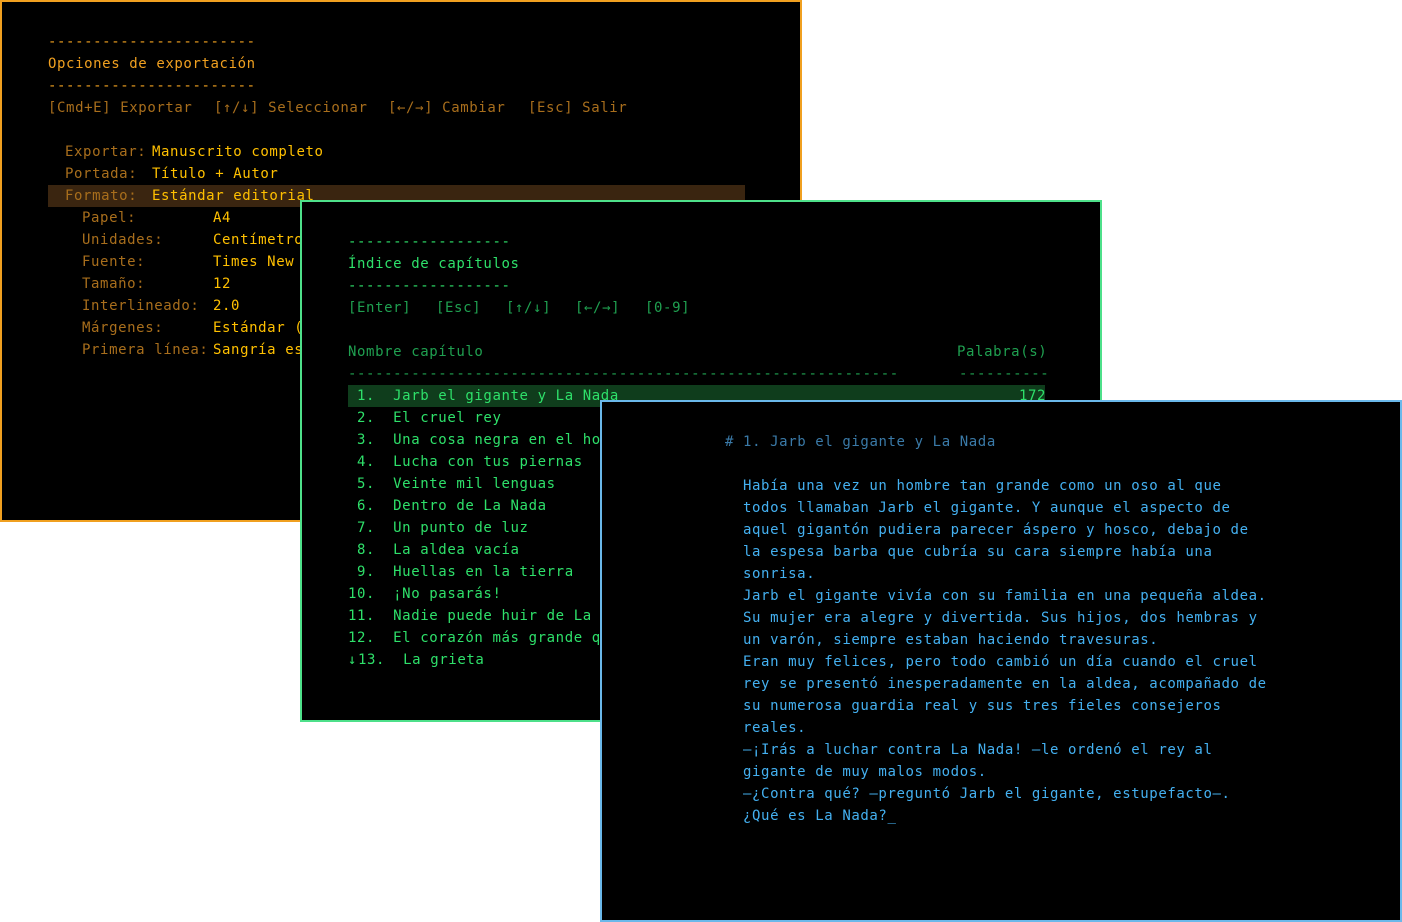 The width and height of the screenshot is (1402, 922). I want to click on esc-shortcut-hint: [Esc], so click(458, 308).